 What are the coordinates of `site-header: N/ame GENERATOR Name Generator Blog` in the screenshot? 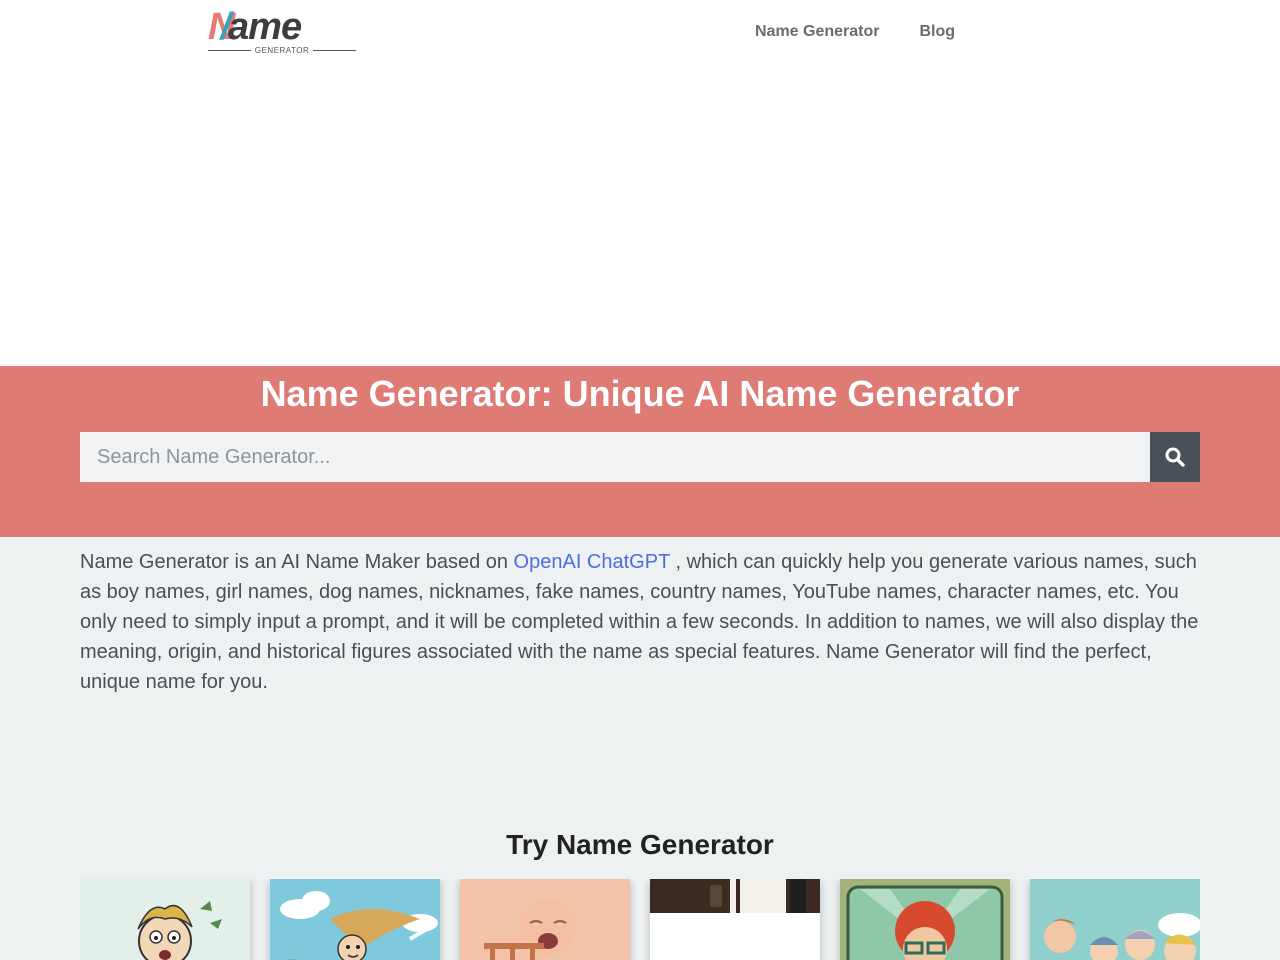 It's located at (640, 35).